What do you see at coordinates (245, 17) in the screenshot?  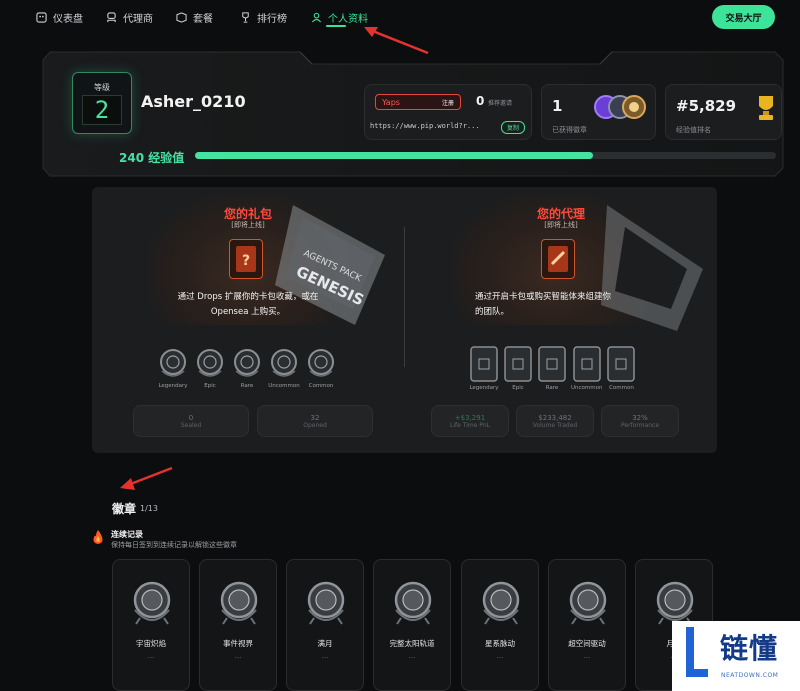 I see `trophy-icon` at bounding box center [245, 17].